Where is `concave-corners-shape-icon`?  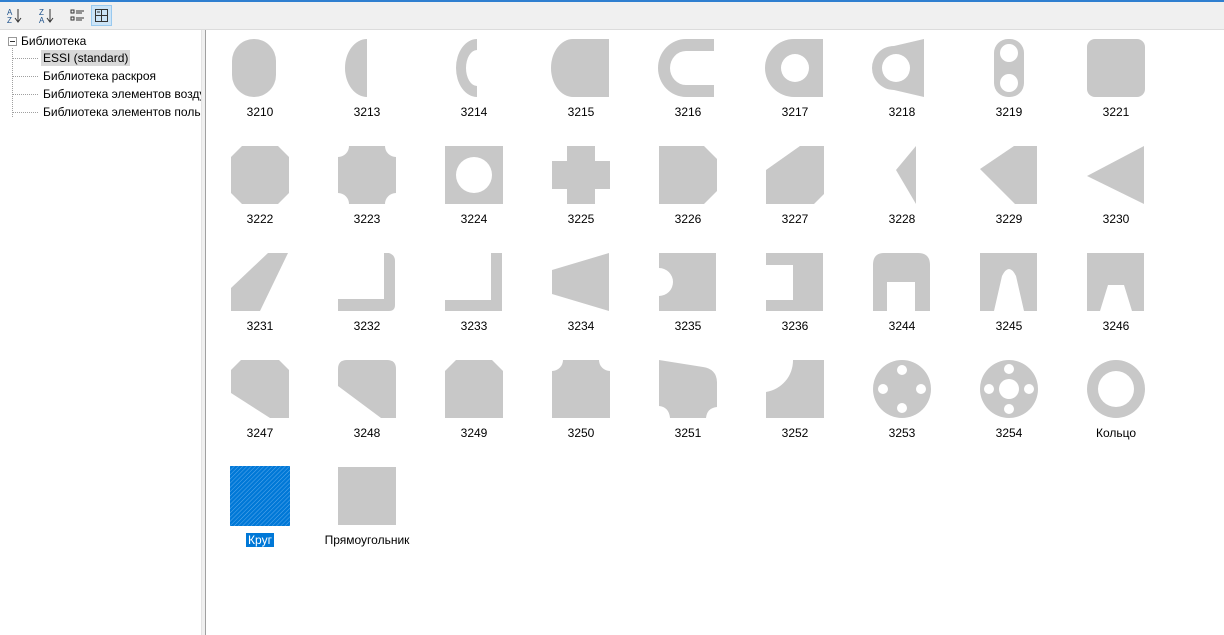
concave-corners-shape-icon is located at coordinates (367, 175).